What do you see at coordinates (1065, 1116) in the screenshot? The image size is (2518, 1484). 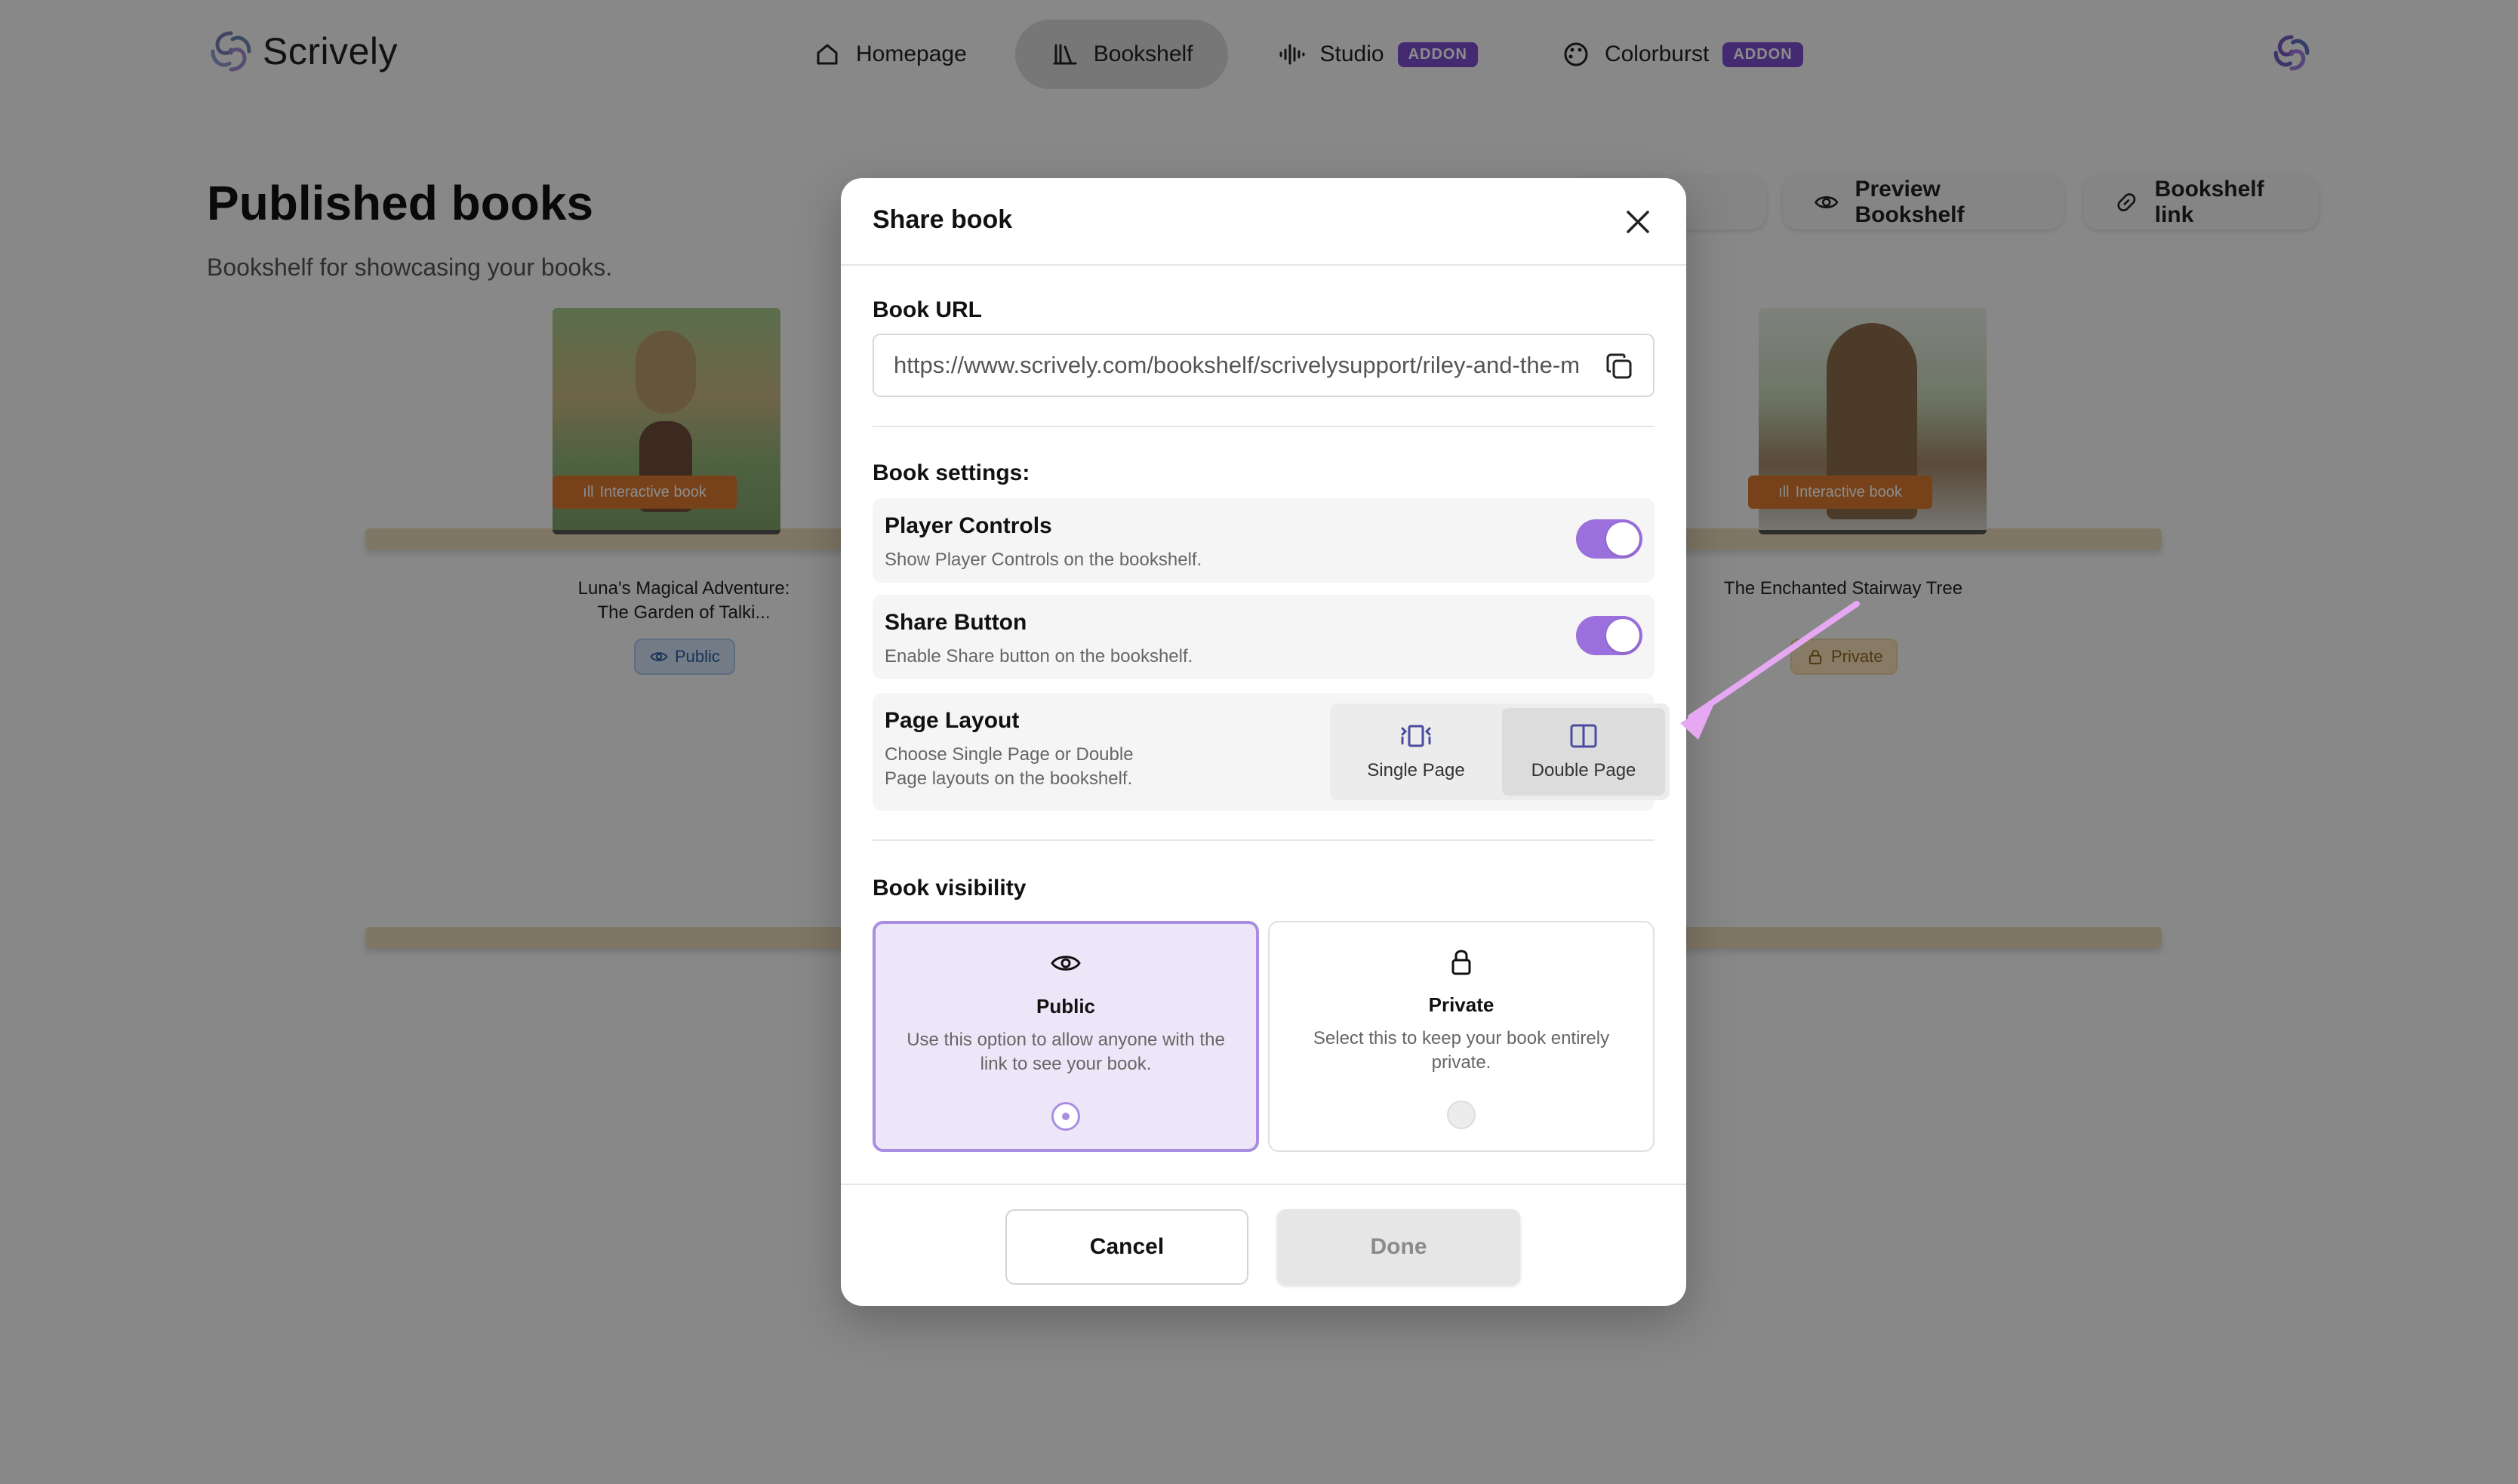 I see `public-radio` at bounding box center [1065, 1116].